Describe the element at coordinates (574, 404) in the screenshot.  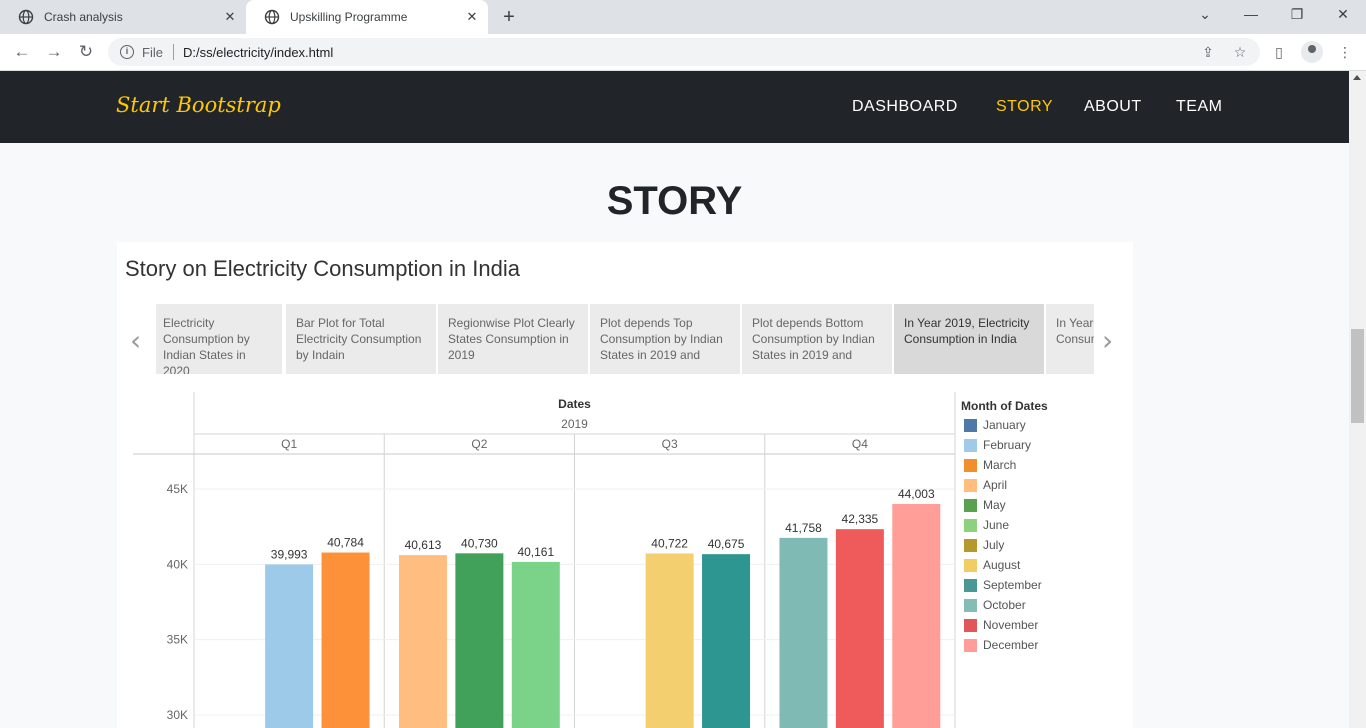
I see `column-header-label: Dates` at that location.